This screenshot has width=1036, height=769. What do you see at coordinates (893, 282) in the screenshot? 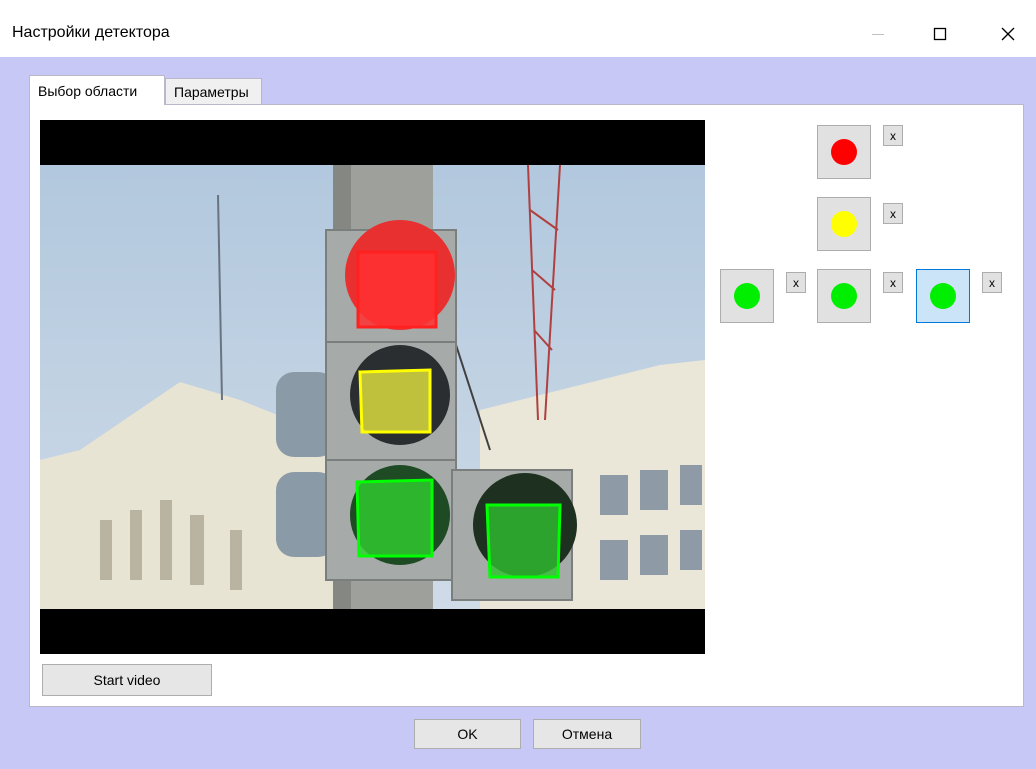
I see `remove-zone-green-2-button: x` at bounding box center [893, 282].